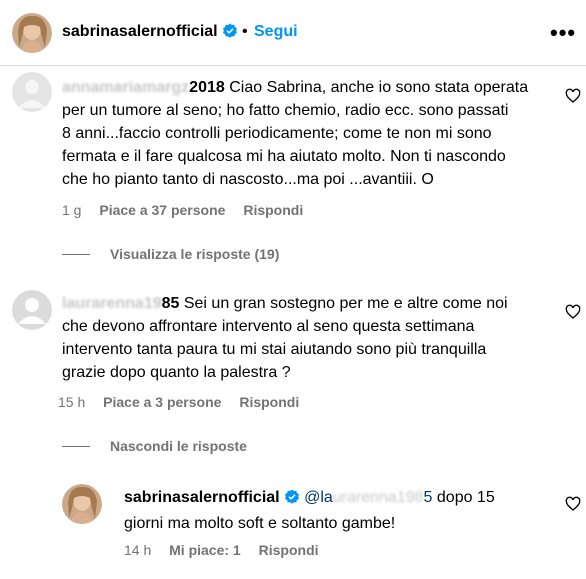  I want to click on commenter-username: 85, so click(171, 303).